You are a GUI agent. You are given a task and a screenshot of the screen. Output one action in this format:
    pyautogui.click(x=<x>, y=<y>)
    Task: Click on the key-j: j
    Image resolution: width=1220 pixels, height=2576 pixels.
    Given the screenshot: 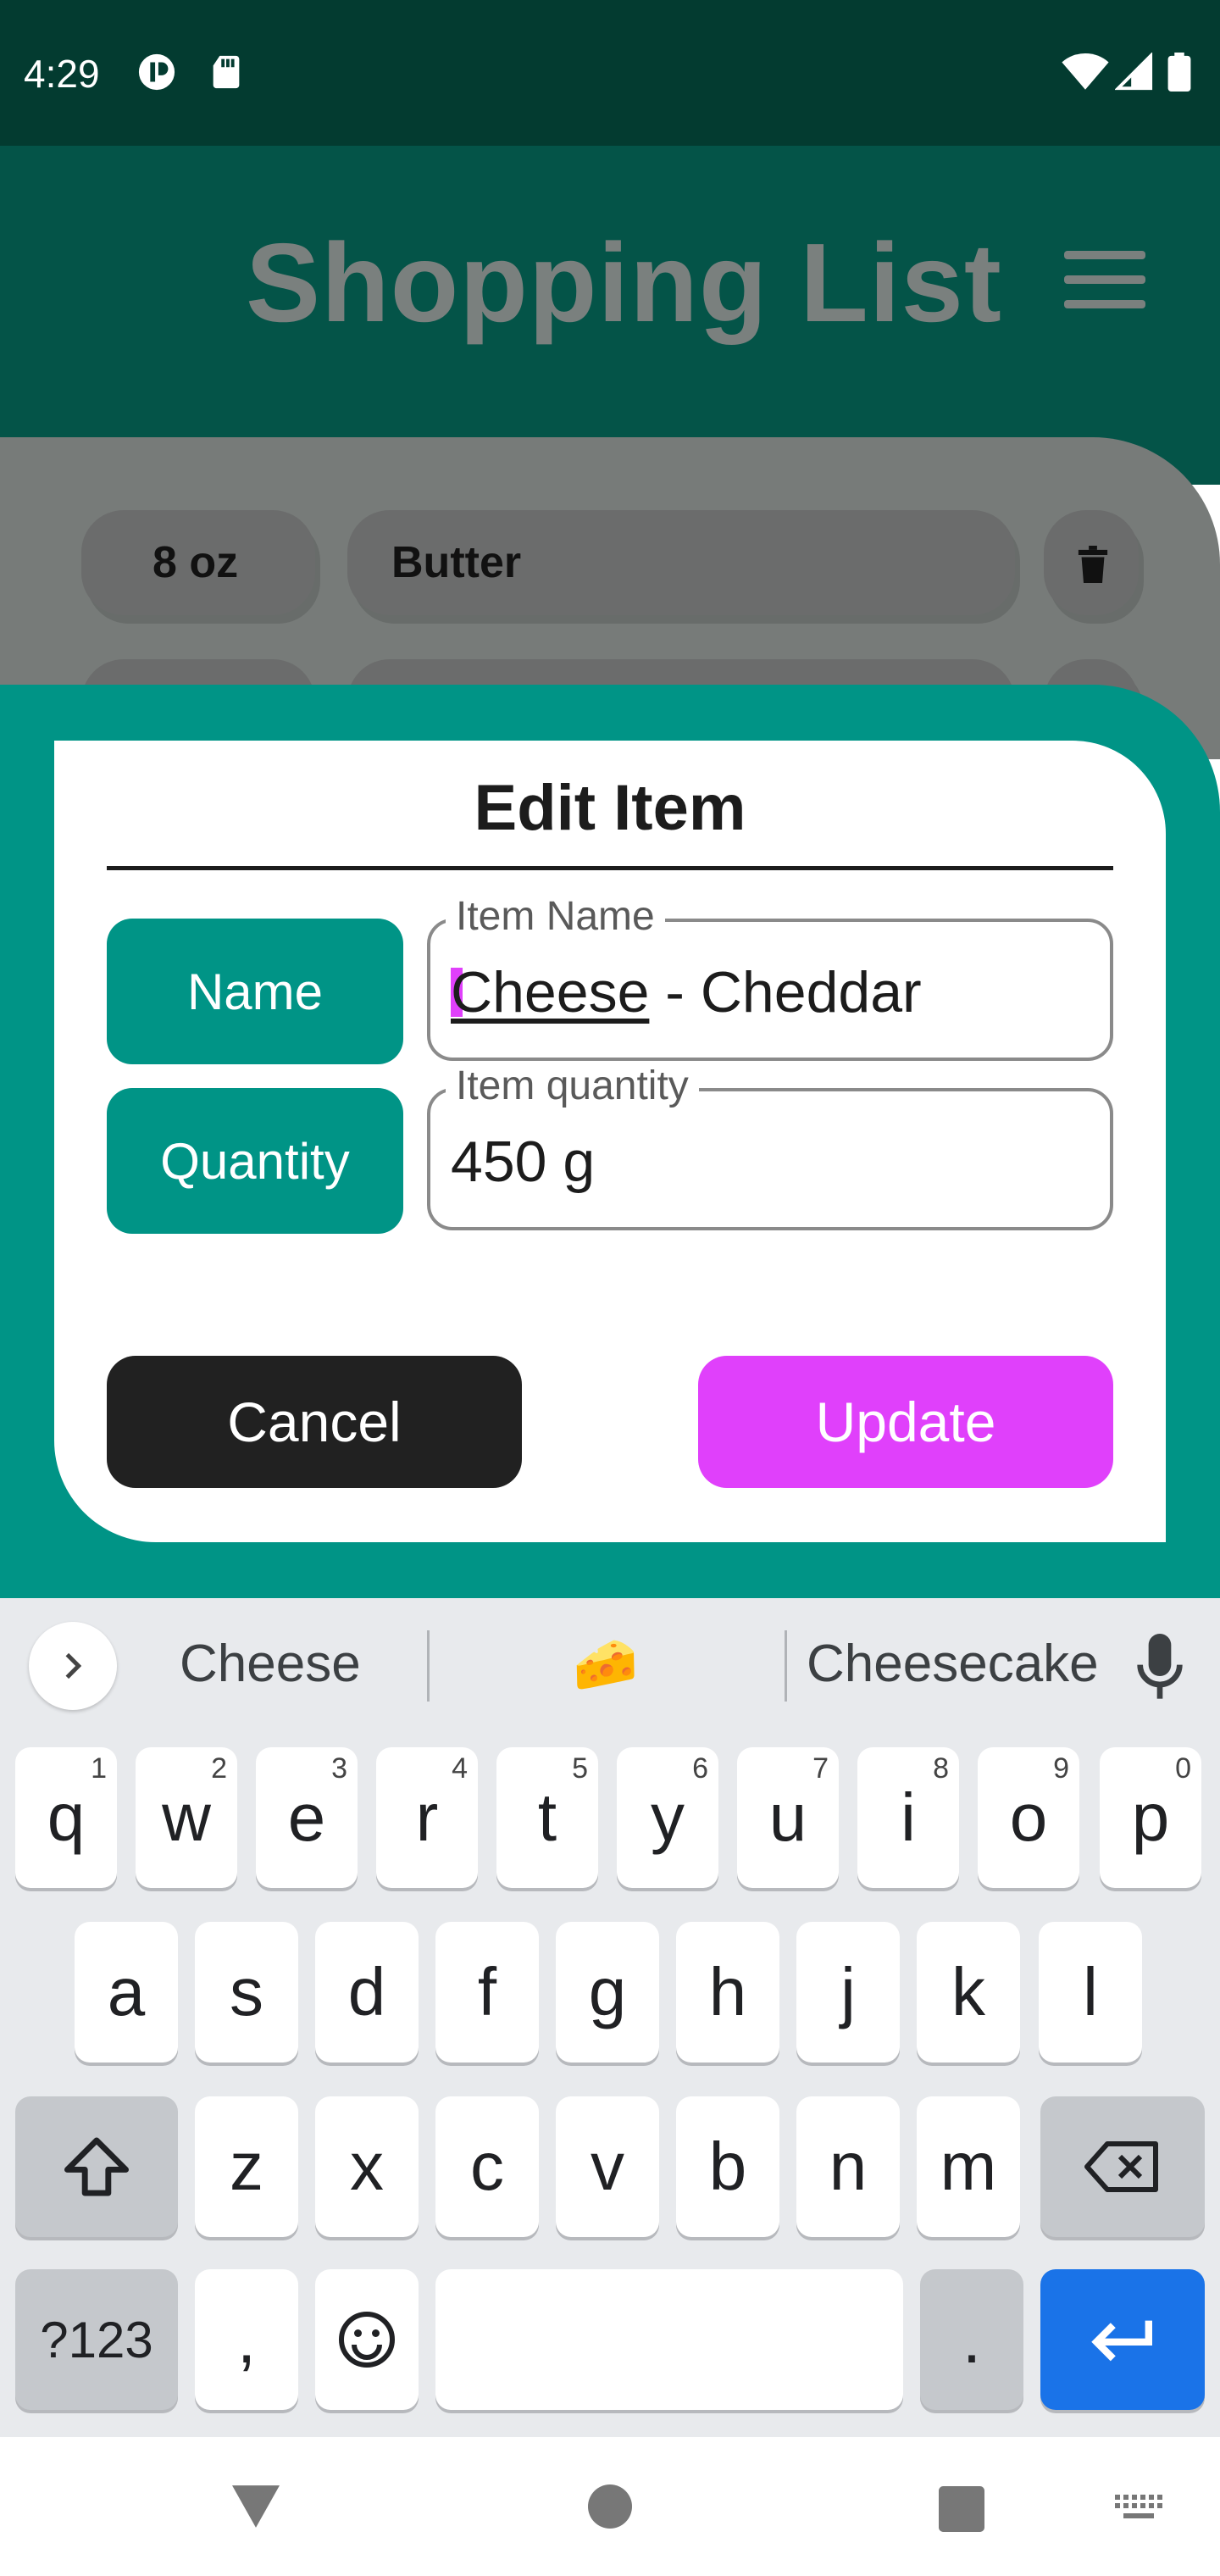 What is the action you would take?
    pyautogui.click(x=848, y=1992)
    